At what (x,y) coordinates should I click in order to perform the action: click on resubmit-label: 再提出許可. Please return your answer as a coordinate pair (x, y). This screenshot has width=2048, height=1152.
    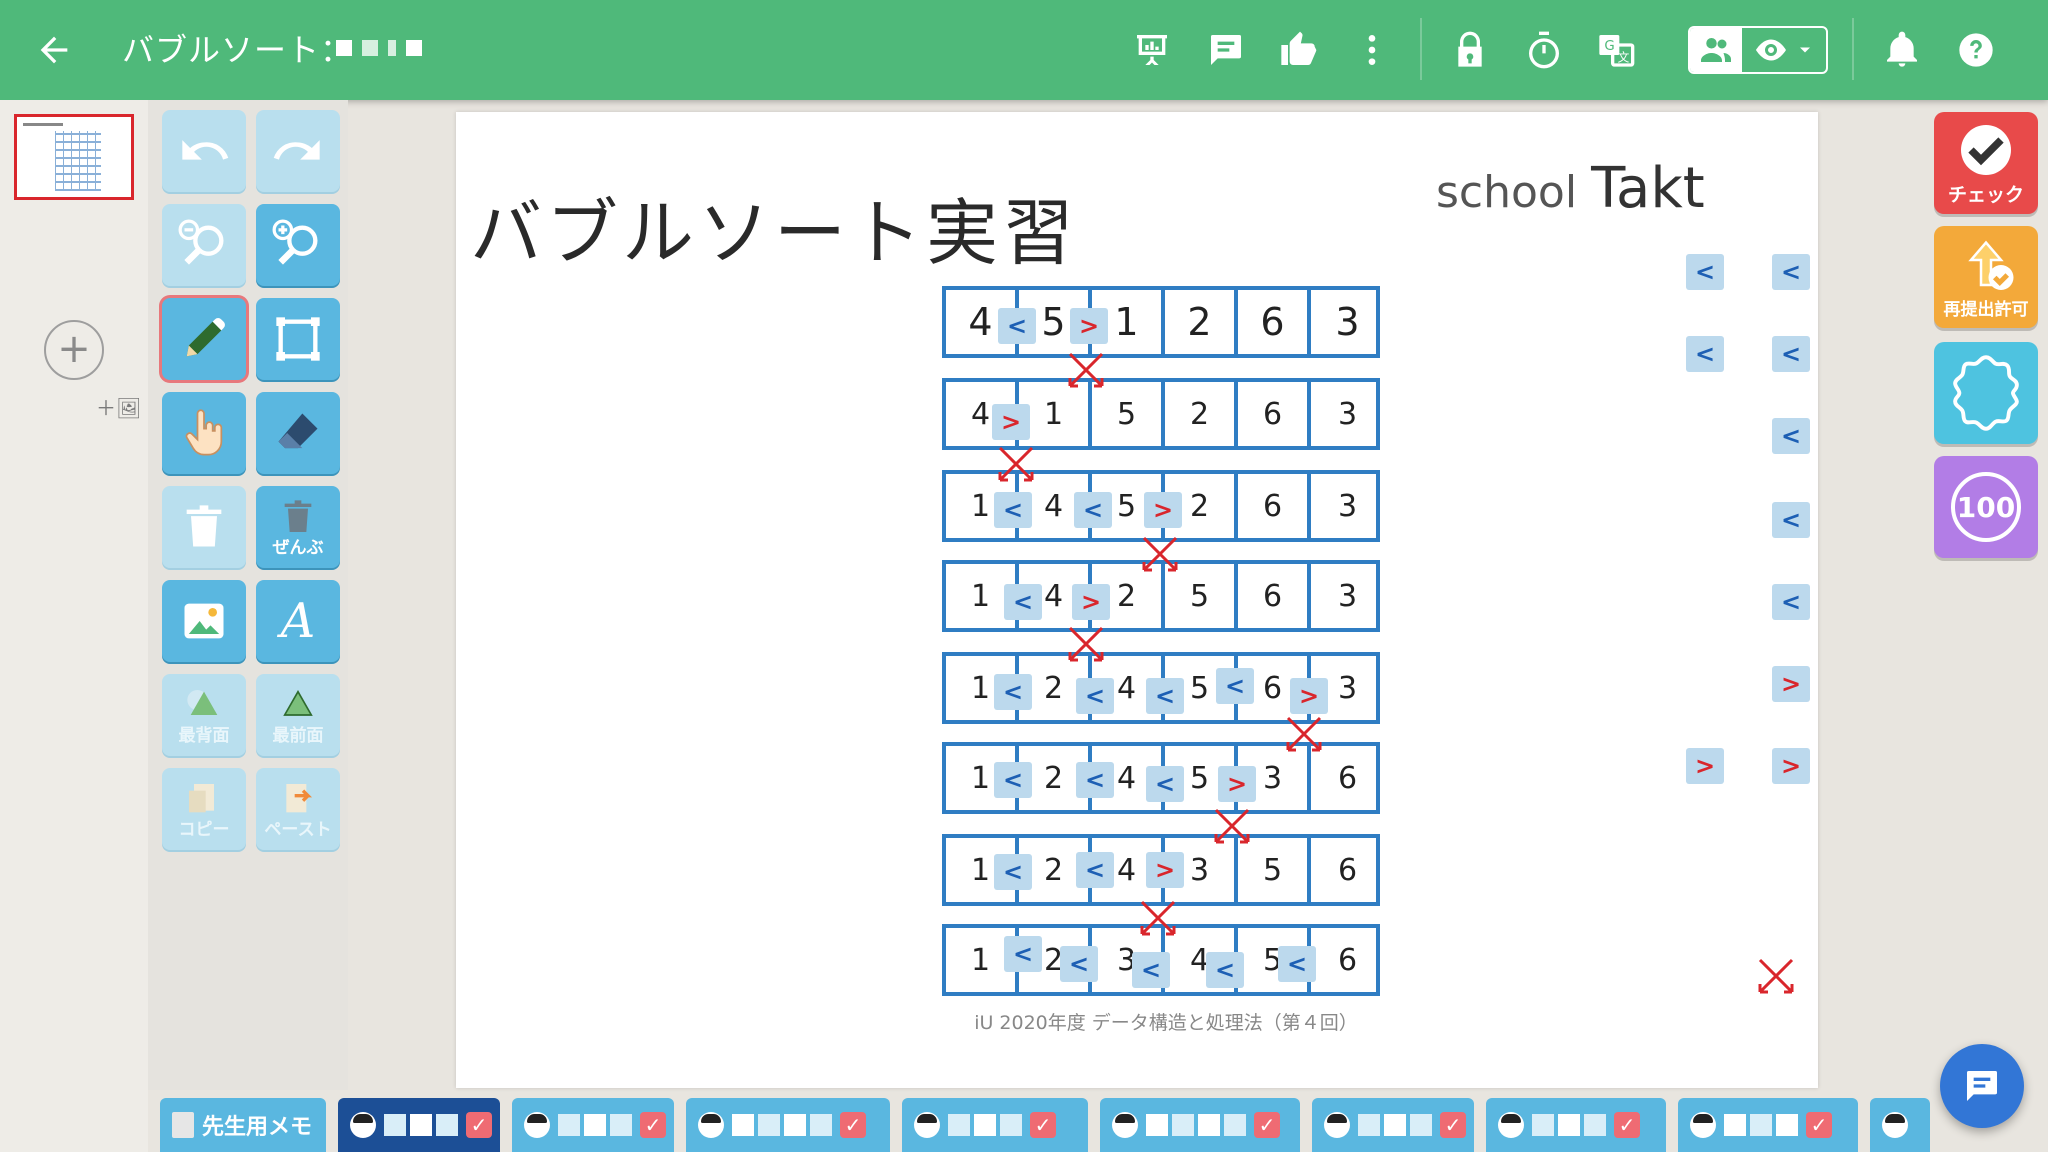
    Looking at the image, I should click on (1986, 309).